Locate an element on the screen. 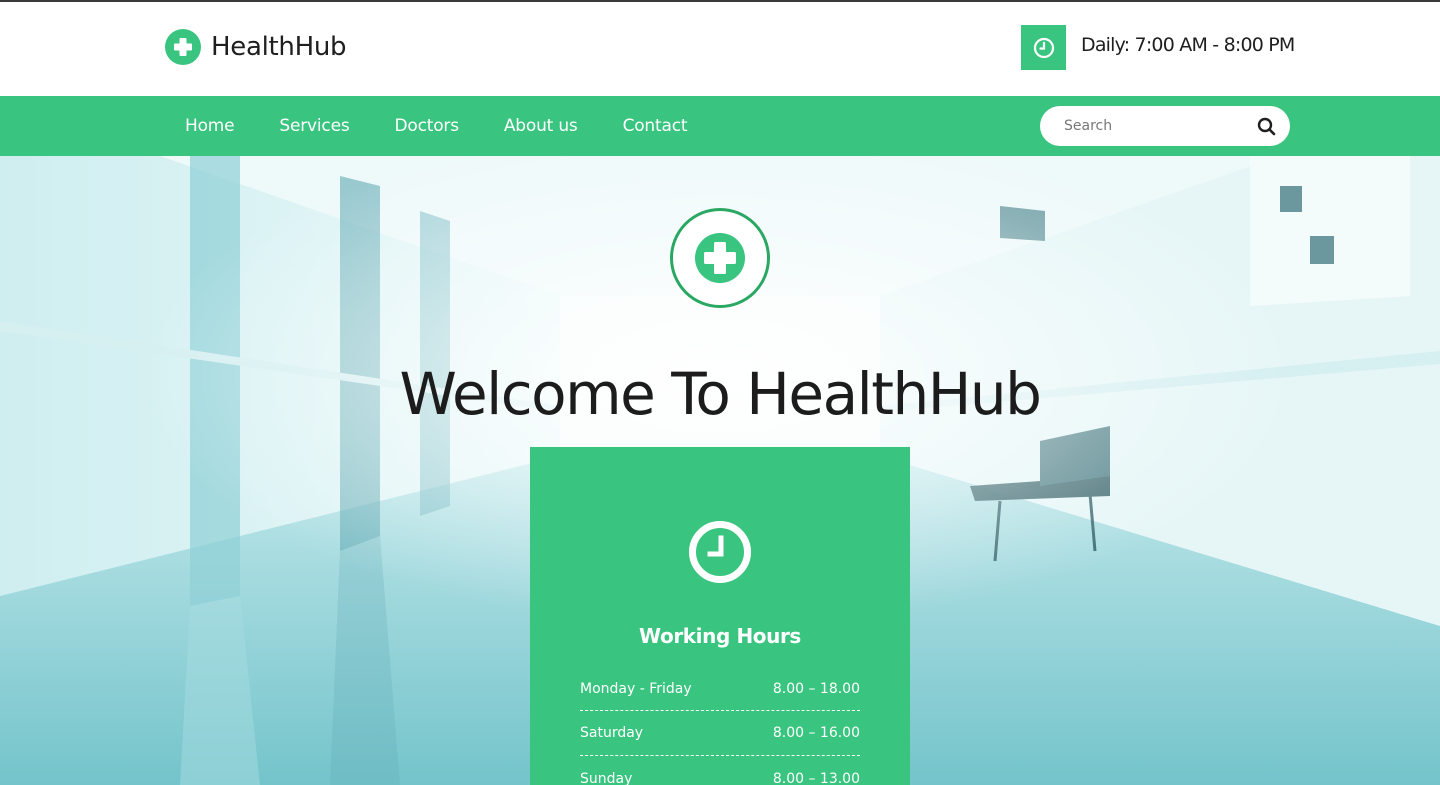  nav-item-doctors: Doctors is located at coordinates (427, 126).